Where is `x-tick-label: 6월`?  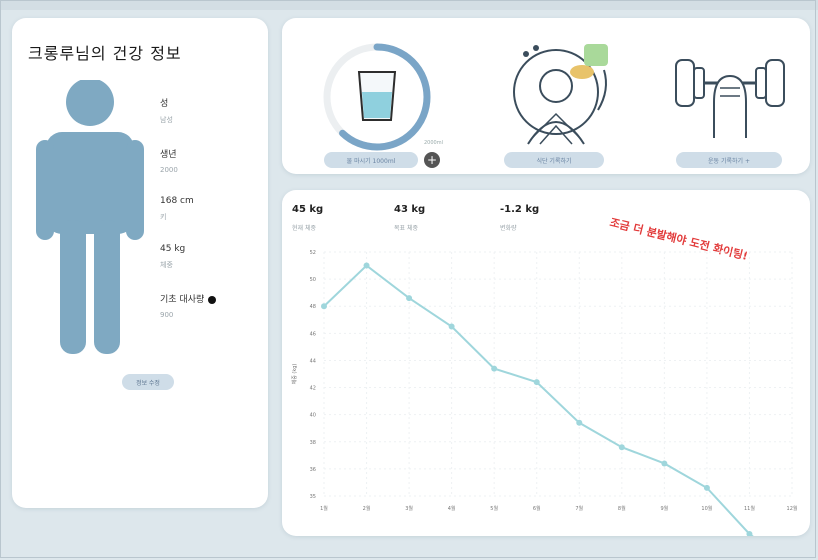 x-tick-label: 6월 is located at coordinates (537, 508).